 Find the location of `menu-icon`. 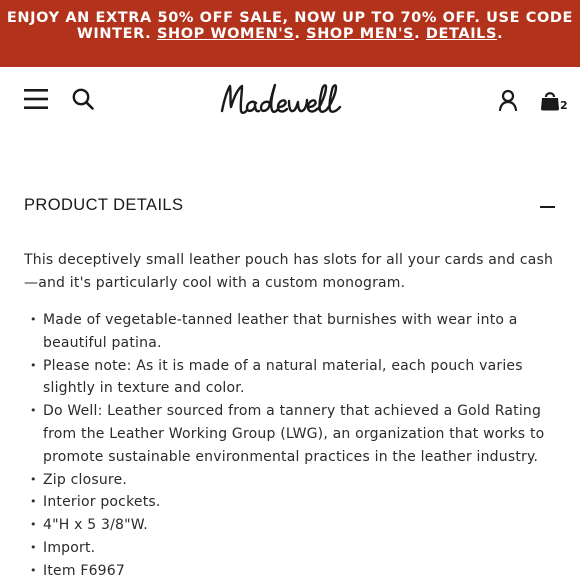

menu-icon is located at coordinates (36, 99).